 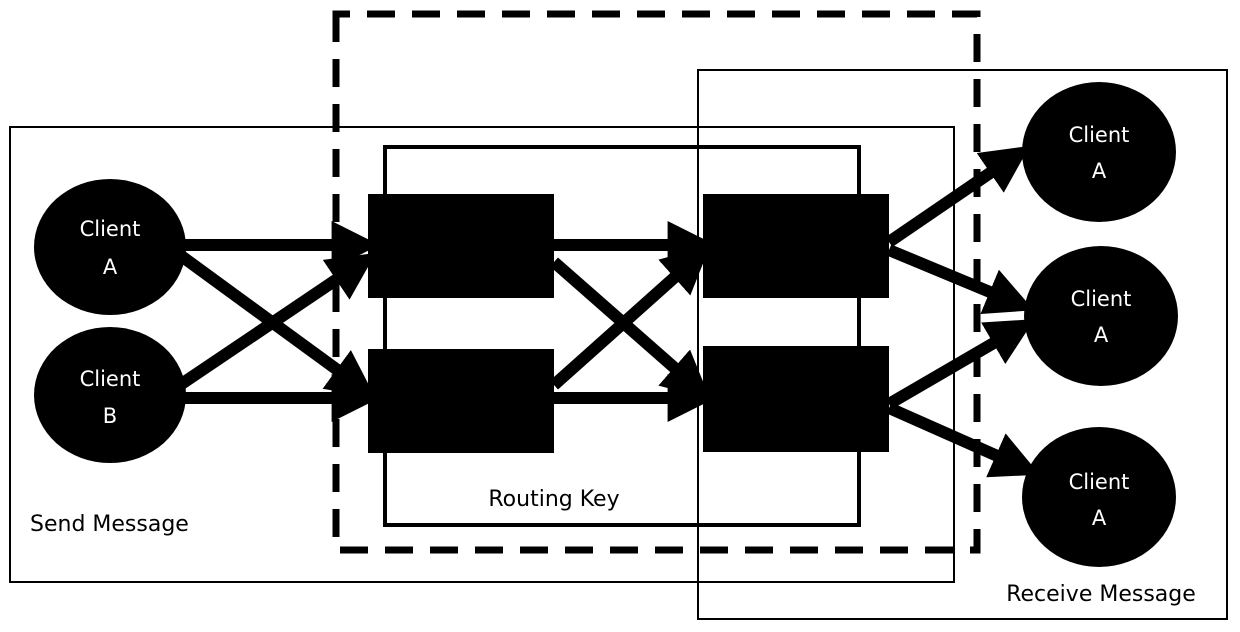 What do you see at coordinates (1101, 594) in the screenshot?
I see `receive-message-label: Receive Message` at bounding box center [1101, 594].